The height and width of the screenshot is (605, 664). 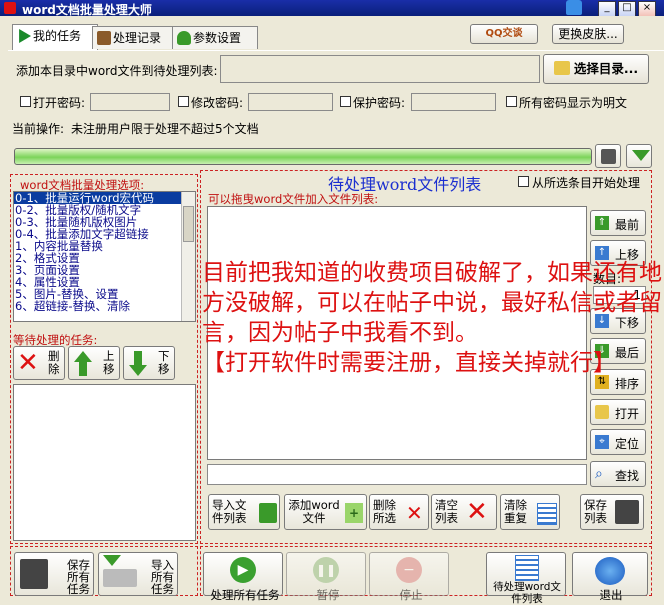 What do you see at coordinates (409, 577) in the screenshot?
I see `stop-button: − 停止` at bounding box center [409, 577].